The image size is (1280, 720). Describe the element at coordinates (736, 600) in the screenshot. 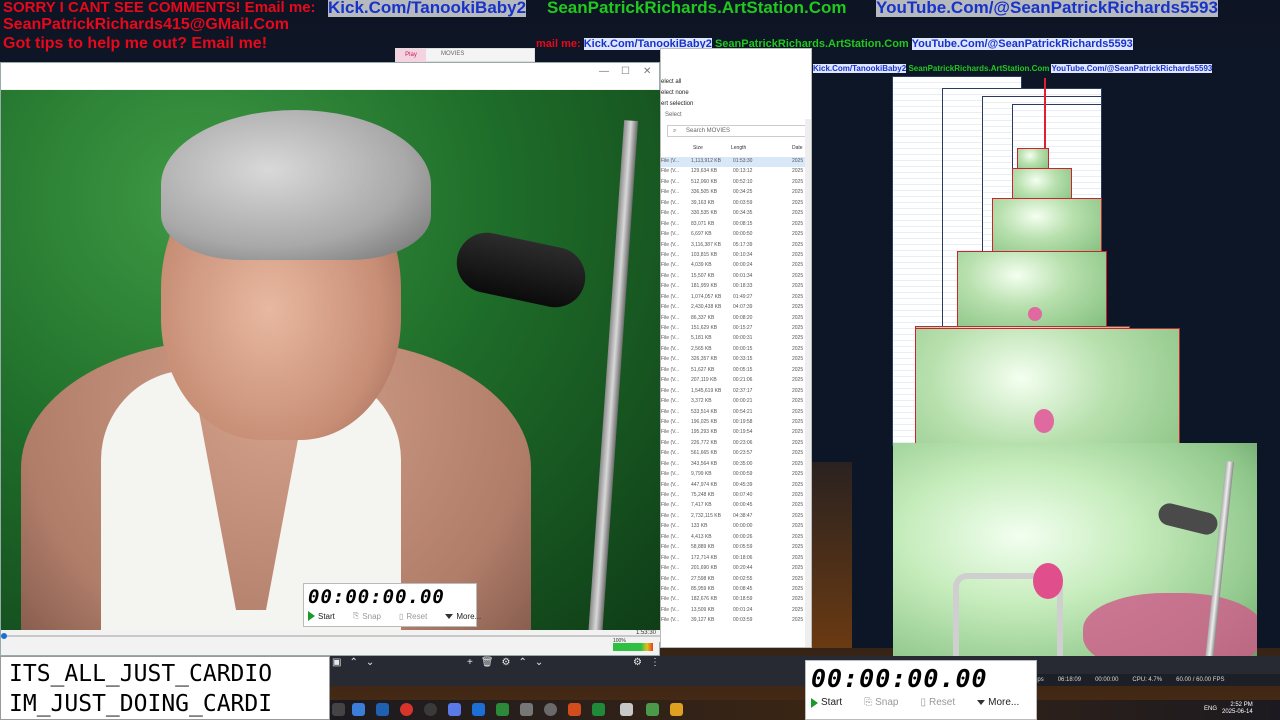

I see `file-row: File (V... 182,676 KB 00:18:59 2025` at that location.